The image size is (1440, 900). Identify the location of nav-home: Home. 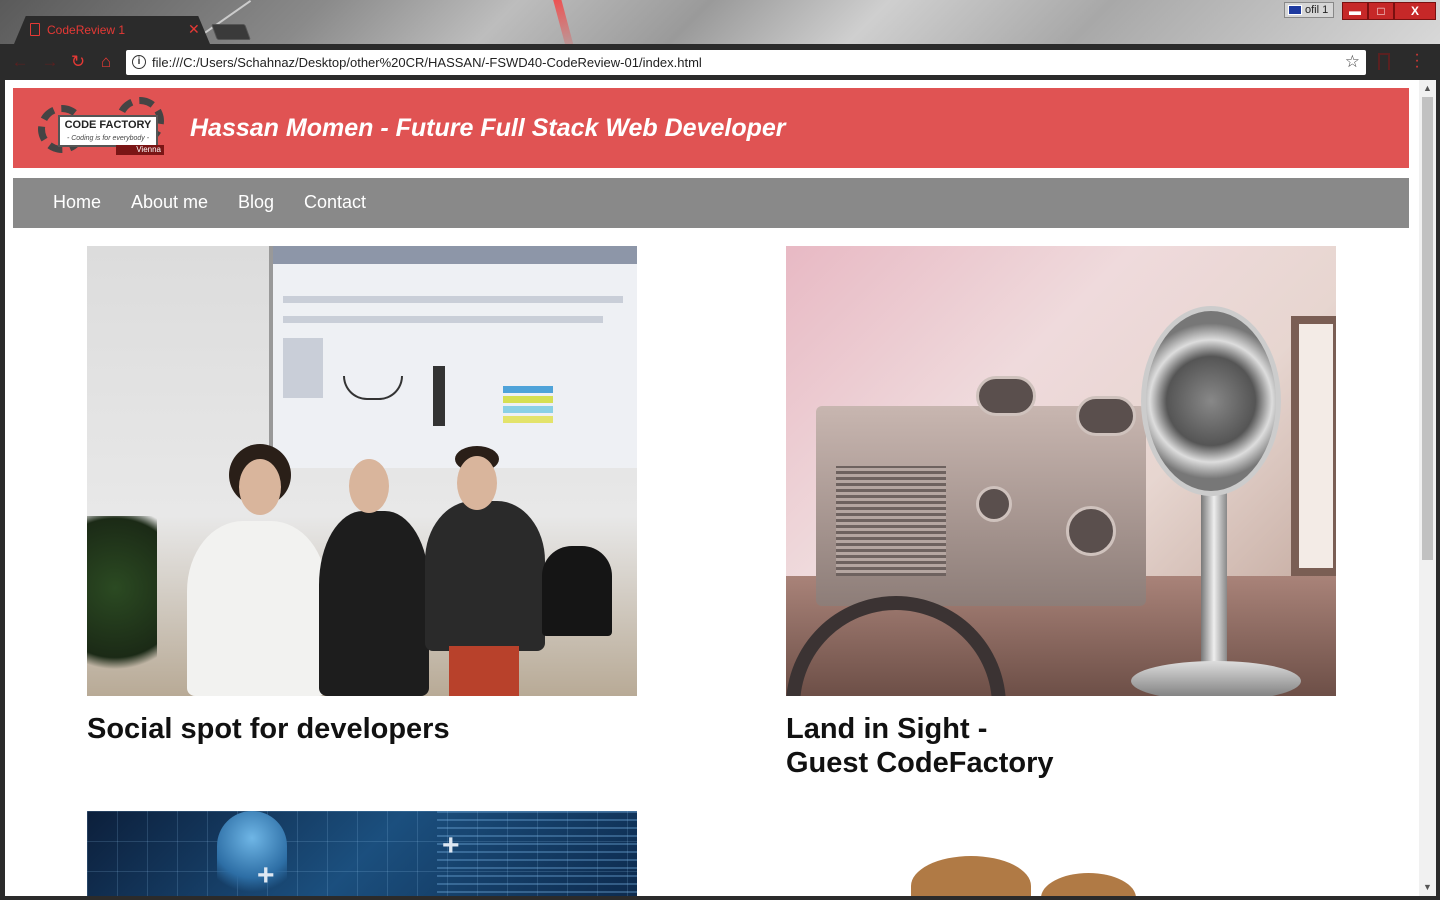
(77, 202).